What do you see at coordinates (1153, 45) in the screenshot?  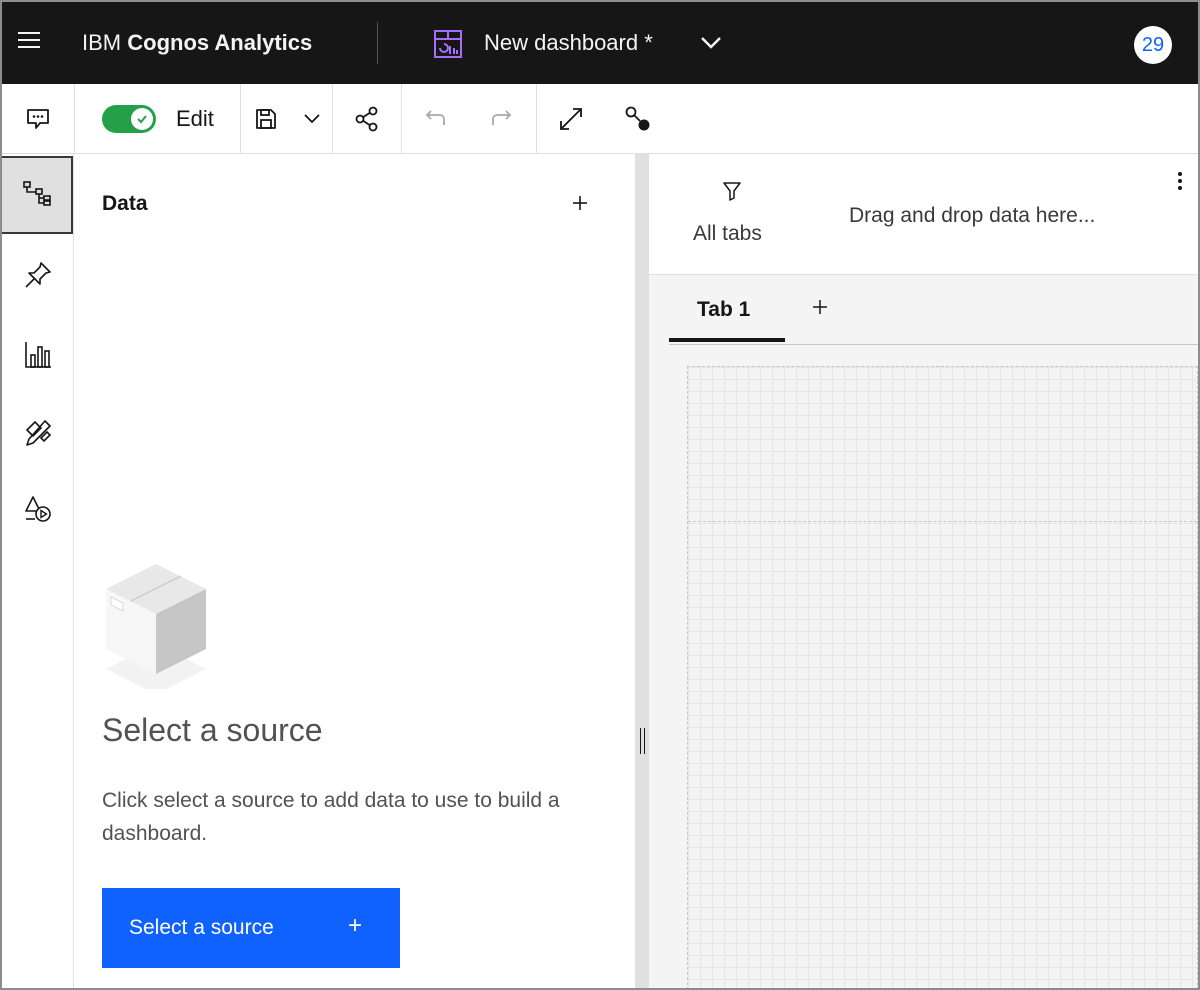 I see `notification-badge: 29` at bounding box center [1153, 45].